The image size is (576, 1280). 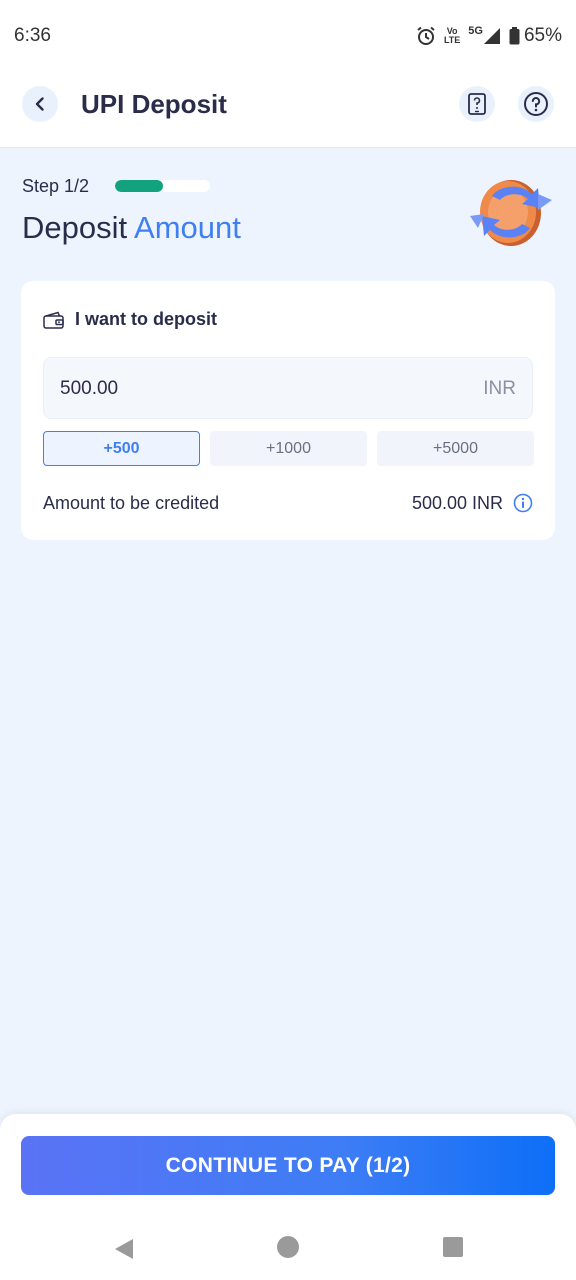 I want to click on signal-group: 5G, so click(x=484, y=35).